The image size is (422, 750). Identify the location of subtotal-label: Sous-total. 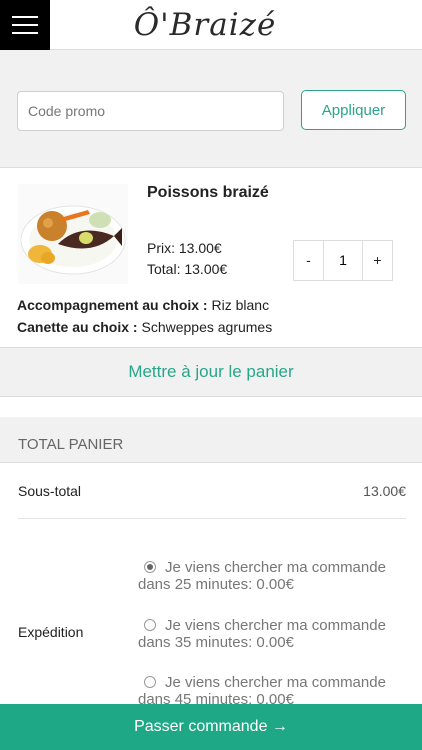
(50, 491).